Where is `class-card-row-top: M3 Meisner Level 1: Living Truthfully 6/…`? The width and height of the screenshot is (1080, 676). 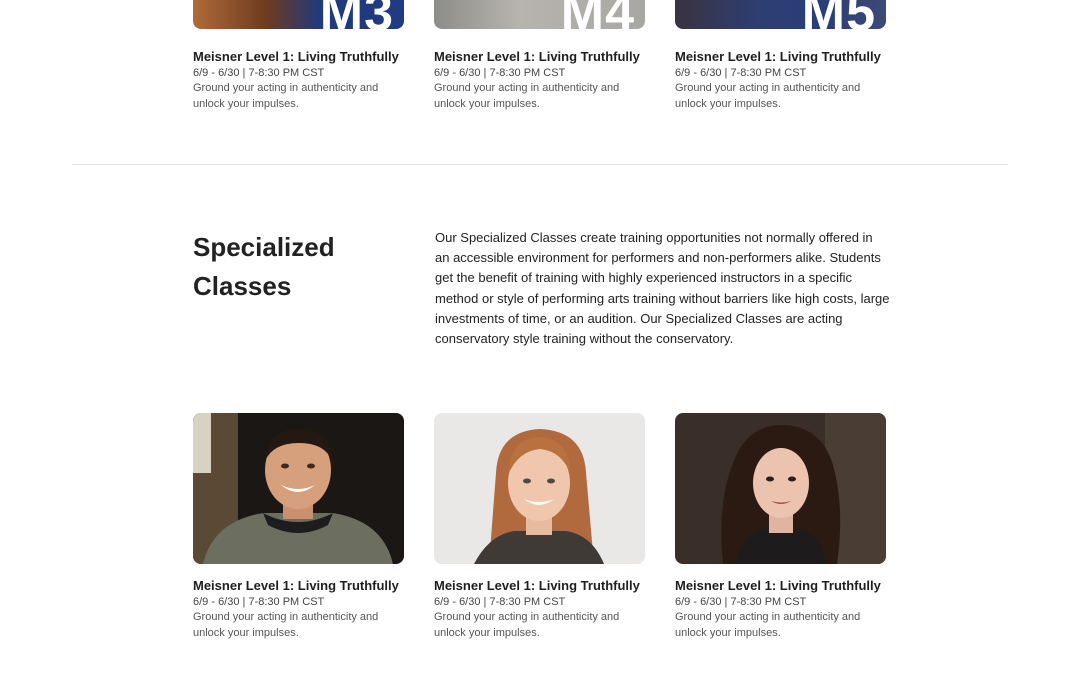
class-card-row-top: M3 Meisner Level 1: Living Truthfully 6/… is located at coordinates (539, 56).